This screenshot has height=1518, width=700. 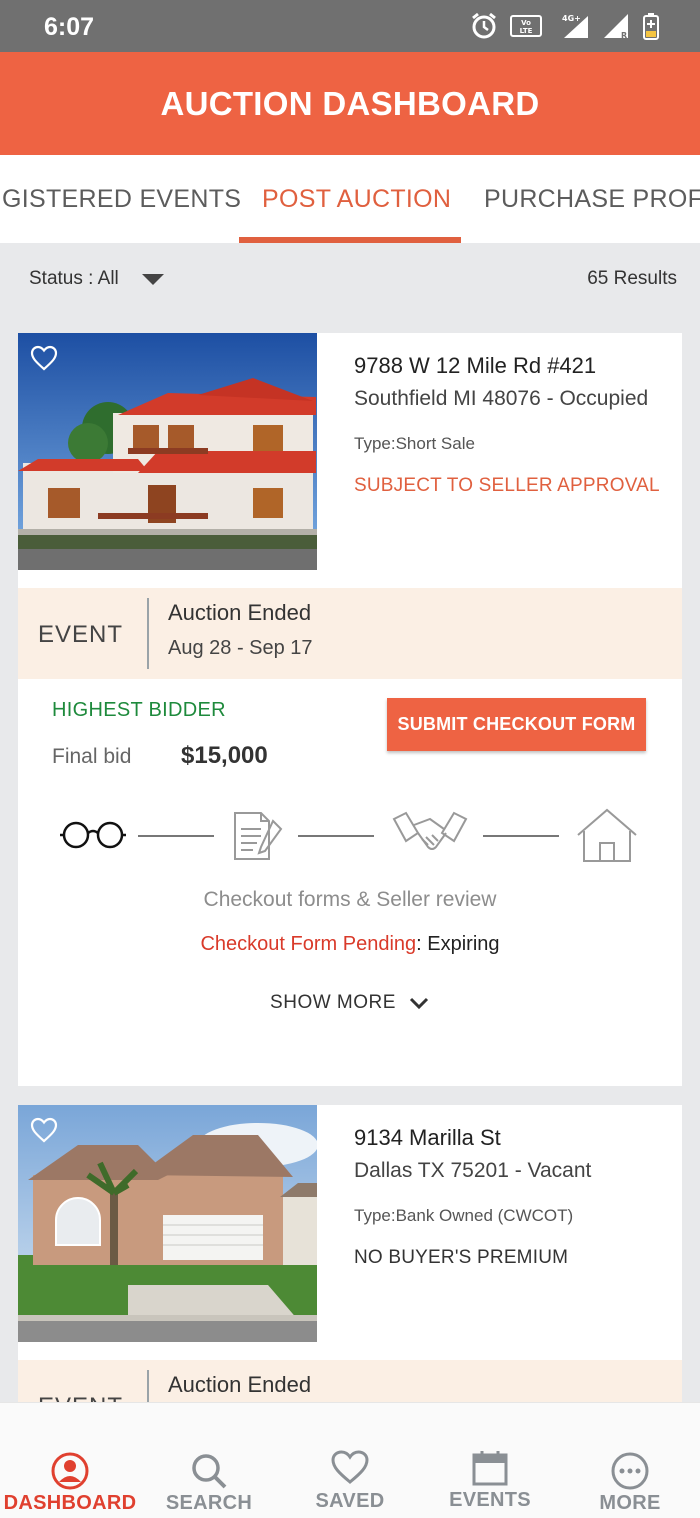 What do you see at coordinates (464, 1215) in the screenshot?
I see `property-type: Type:Bank Owned (CWCOT)` at bounding box center [464, 1215].